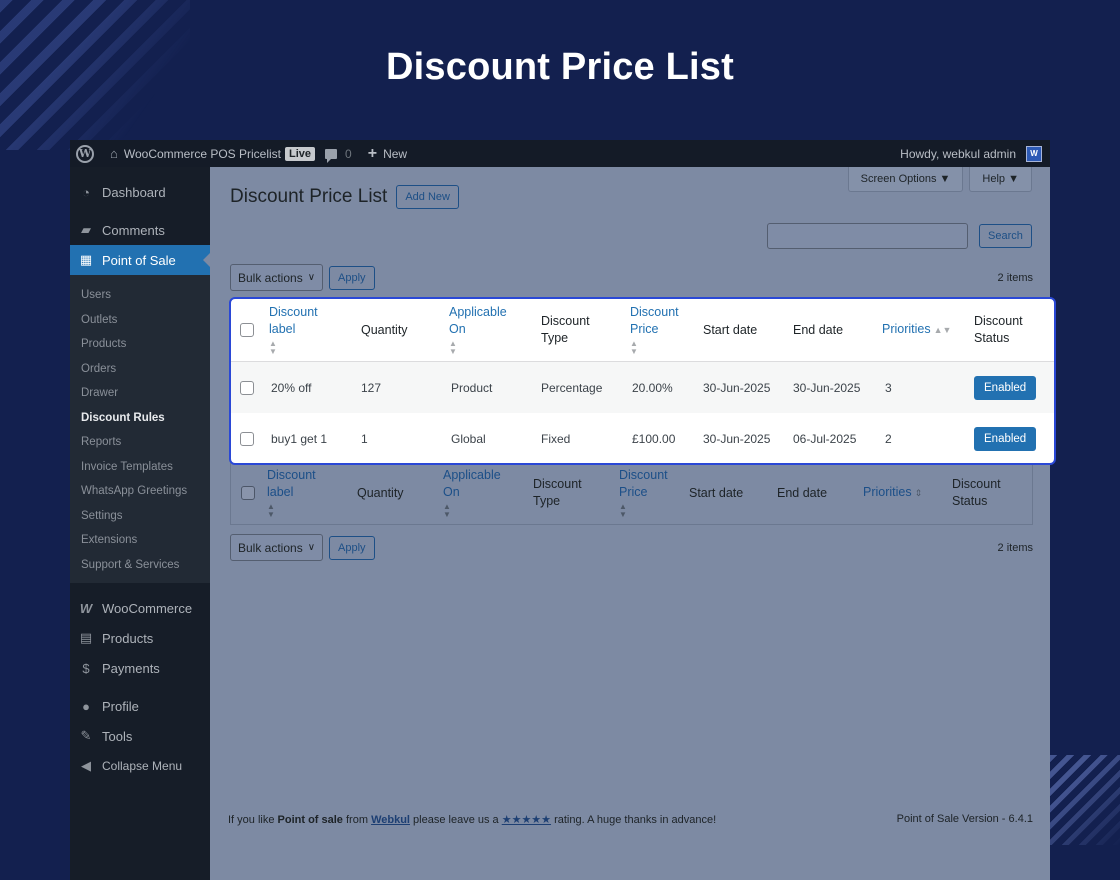  I want to click on sidebar-item-point-of-sale: ▦ Point of Sale, so click(140, 260).